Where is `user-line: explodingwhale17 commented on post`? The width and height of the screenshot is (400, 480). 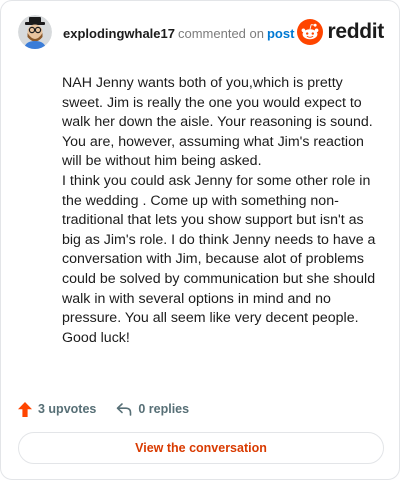 user-line: explodingwhale17 commented on post is located at coordinates (178, 33).